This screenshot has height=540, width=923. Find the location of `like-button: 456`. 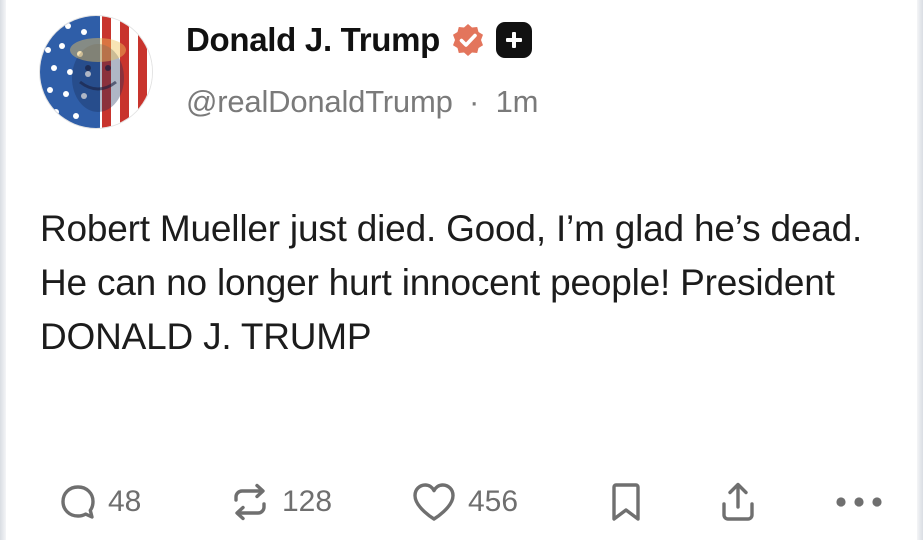

like-button: 456 is located at coordinates (464, 502).